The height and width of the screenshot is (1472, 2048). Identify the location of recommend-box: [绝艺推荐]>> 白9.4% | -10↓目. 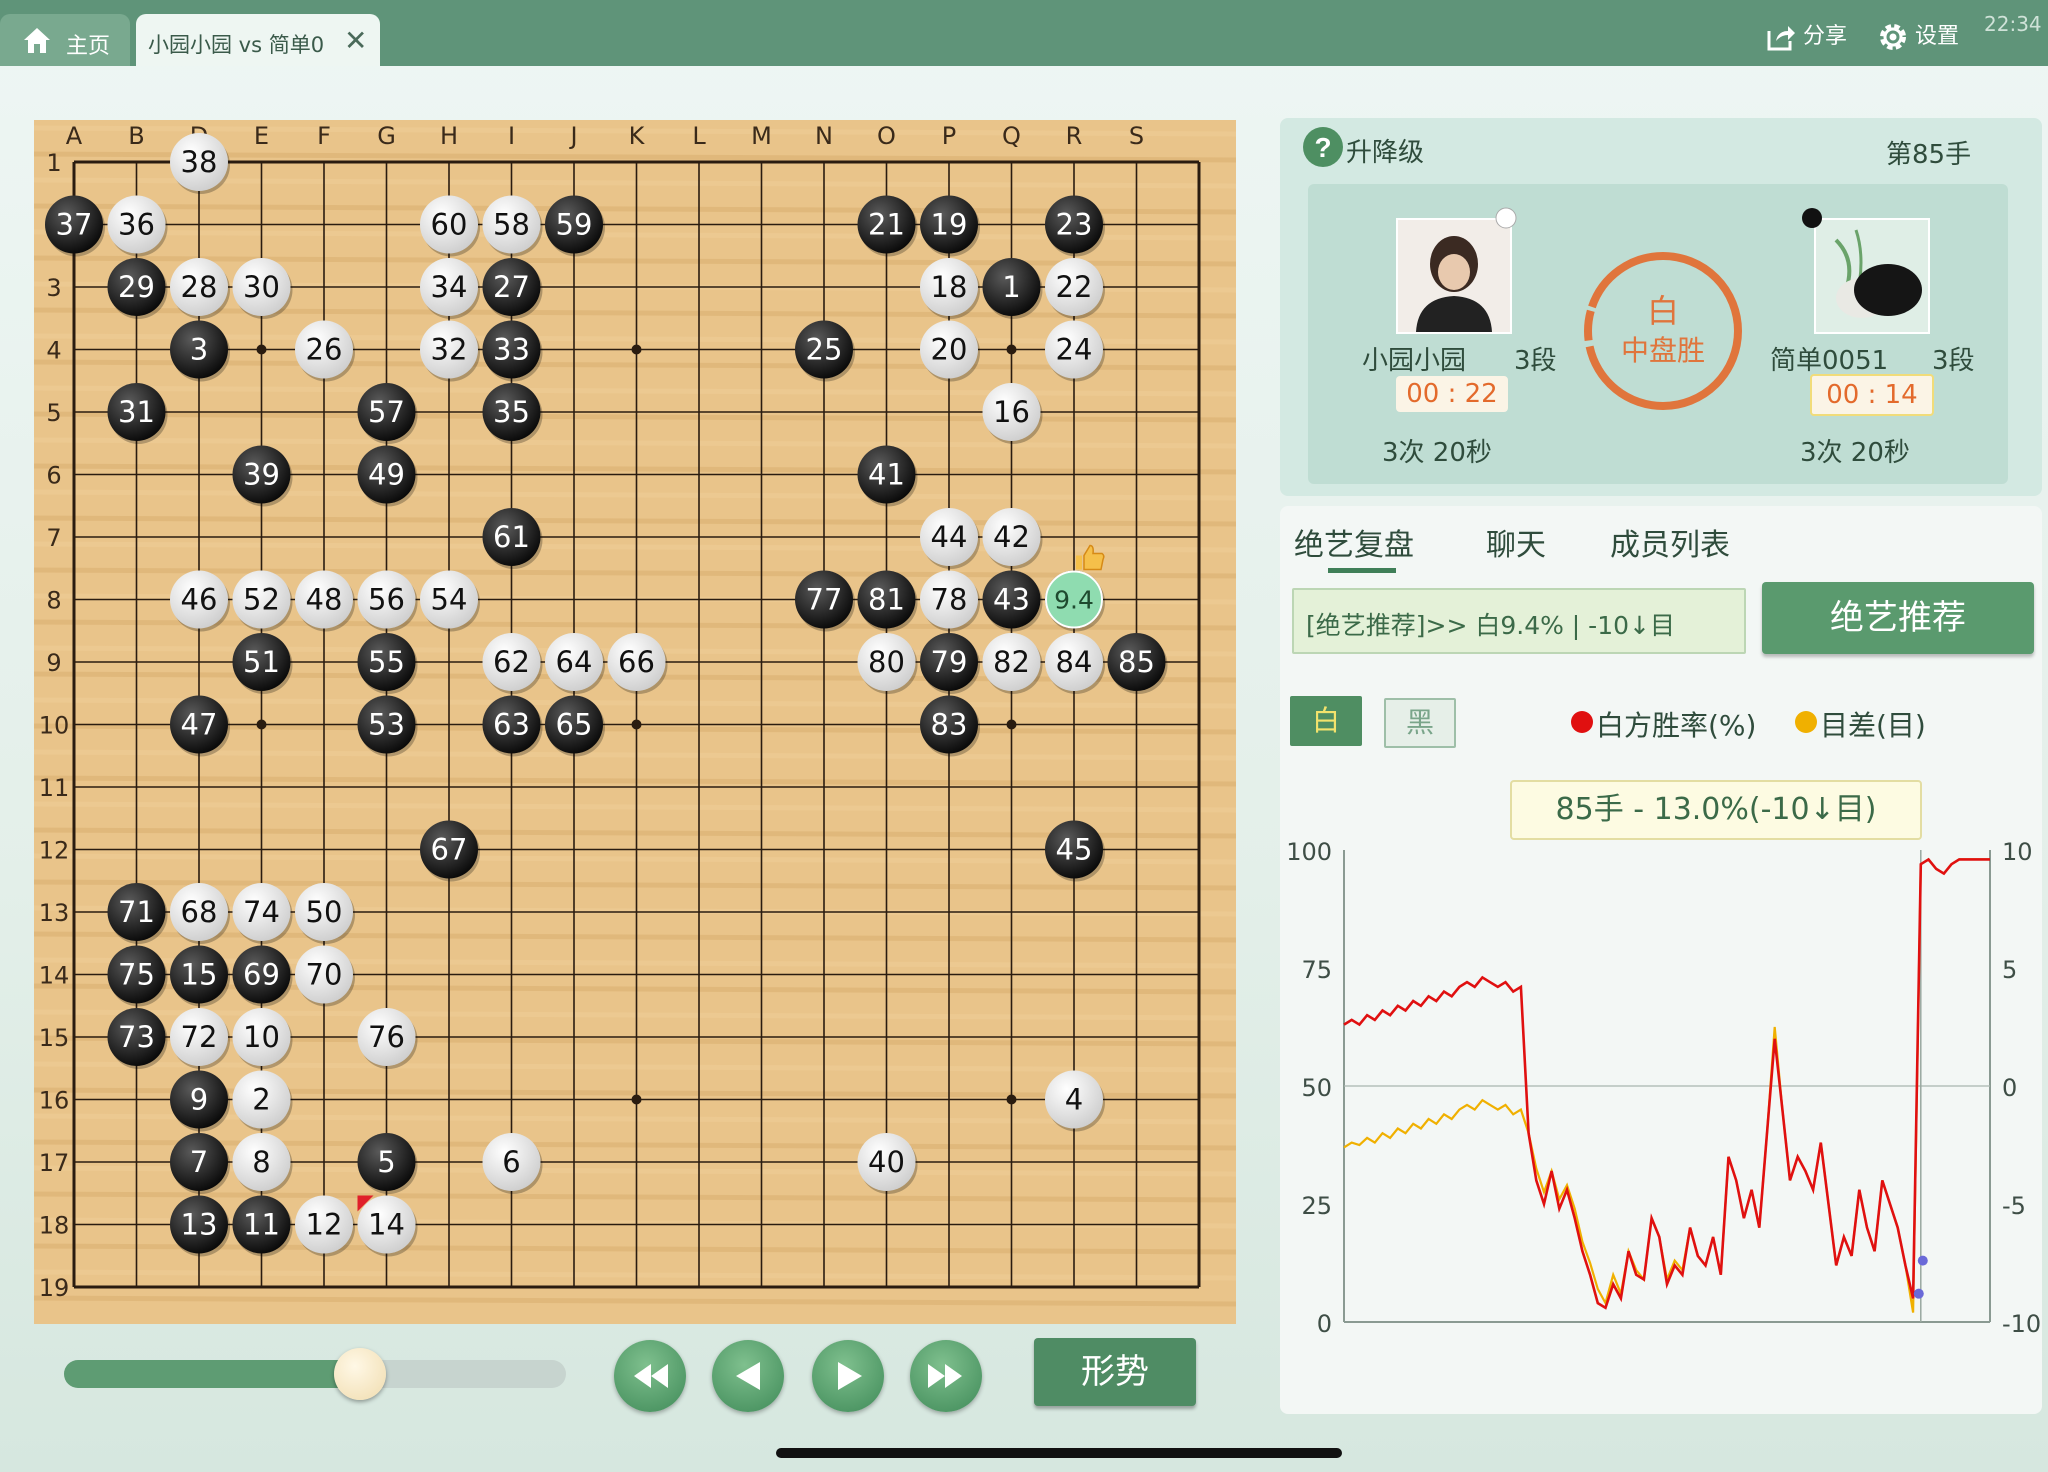
(1519, 621).